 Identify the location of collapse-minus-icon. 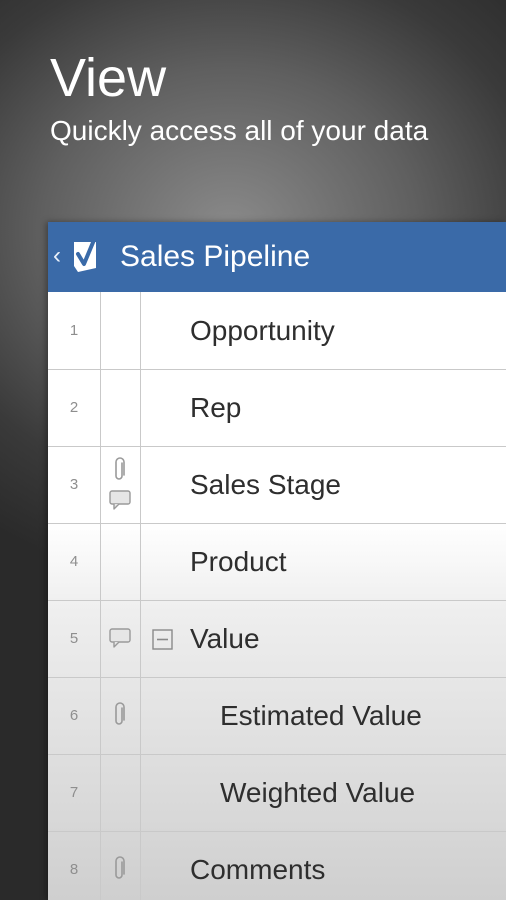
(162, 639).